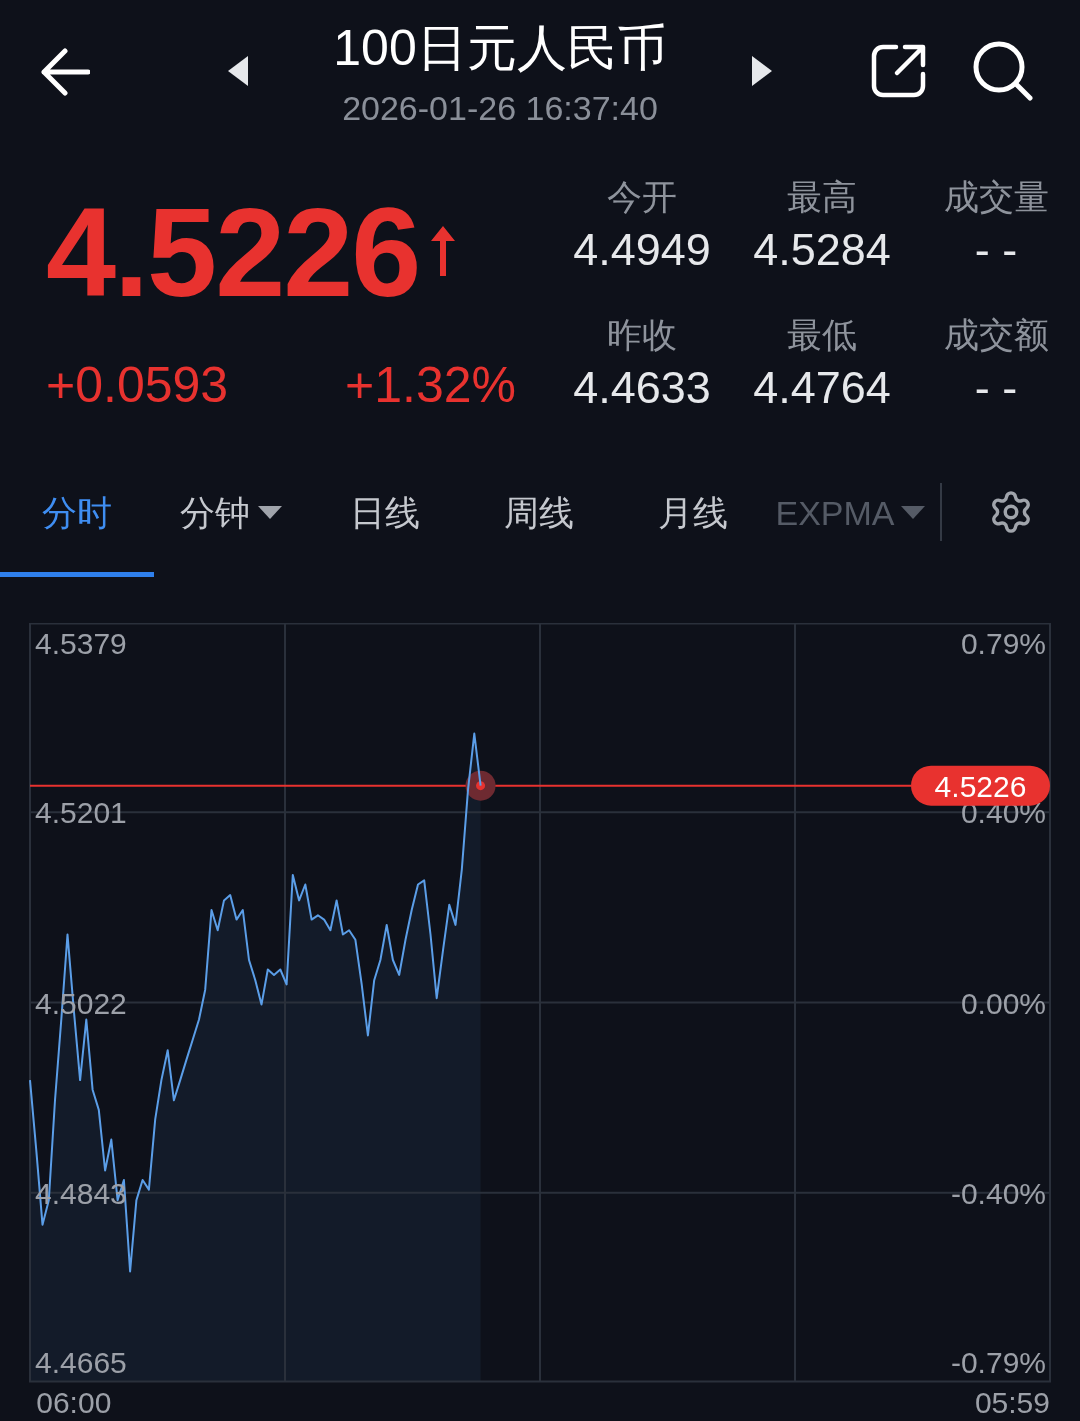 This screenshot has width=1080, height=1421. I want to click on left-triangle-icon, so click(238, 71).